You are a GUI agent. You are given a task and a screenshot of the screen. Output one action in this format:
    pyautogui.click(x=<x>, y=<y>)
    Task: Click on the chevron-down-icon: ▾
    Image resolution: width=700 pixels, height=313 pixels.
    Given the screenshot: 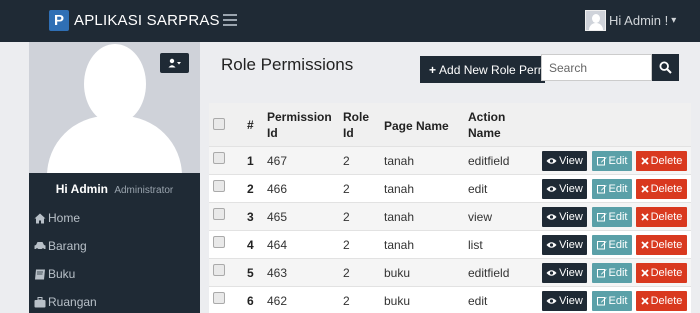 What is the action you would take?
    pyautogui.click(x=674, y=20)
    